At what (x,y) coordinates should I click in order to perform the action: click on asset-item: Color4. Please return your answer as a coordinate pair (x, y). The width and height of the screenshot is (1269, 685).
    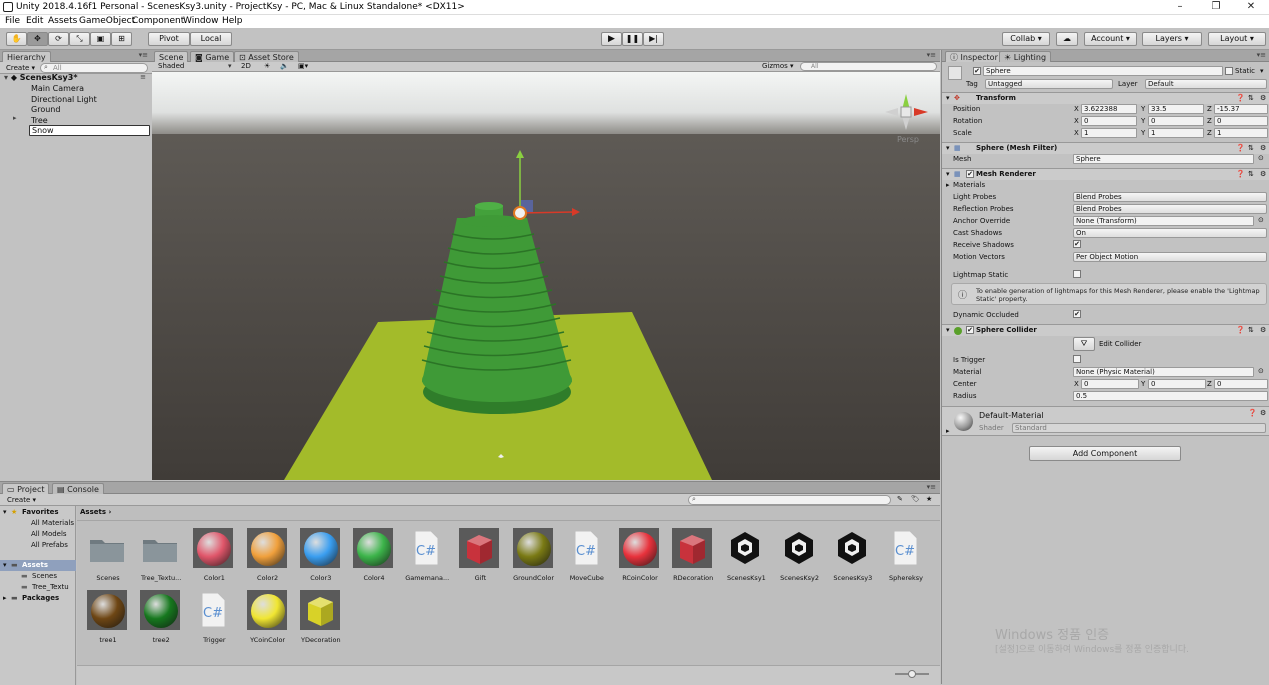
    Looking at the image, I should click on (374, 555).